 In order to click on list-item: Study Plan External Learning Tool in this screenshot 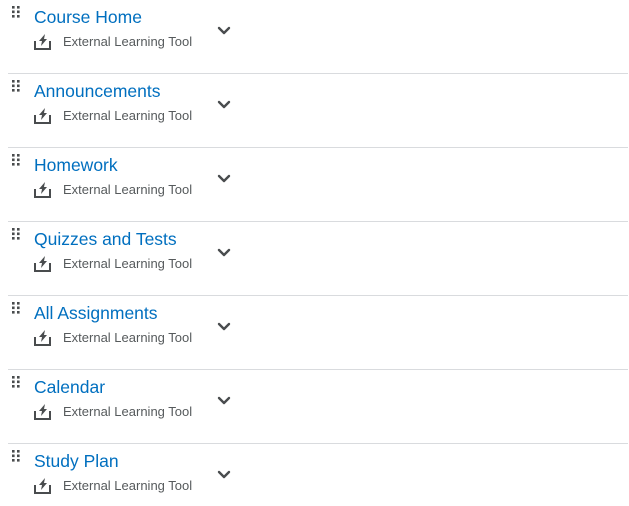, I will do `click(318, 475)`.